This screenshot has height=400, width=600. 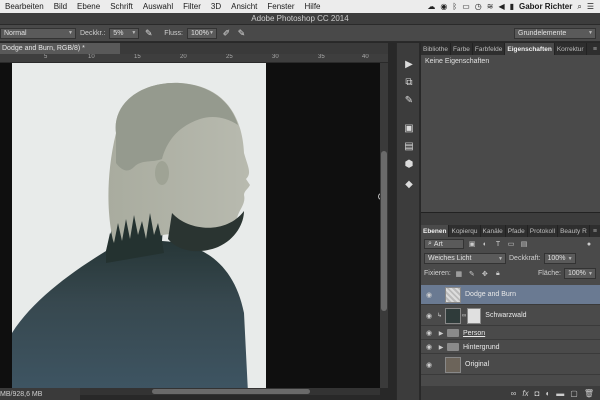 I want to click on ruler-tick: 40, so click(x=365, y=57).